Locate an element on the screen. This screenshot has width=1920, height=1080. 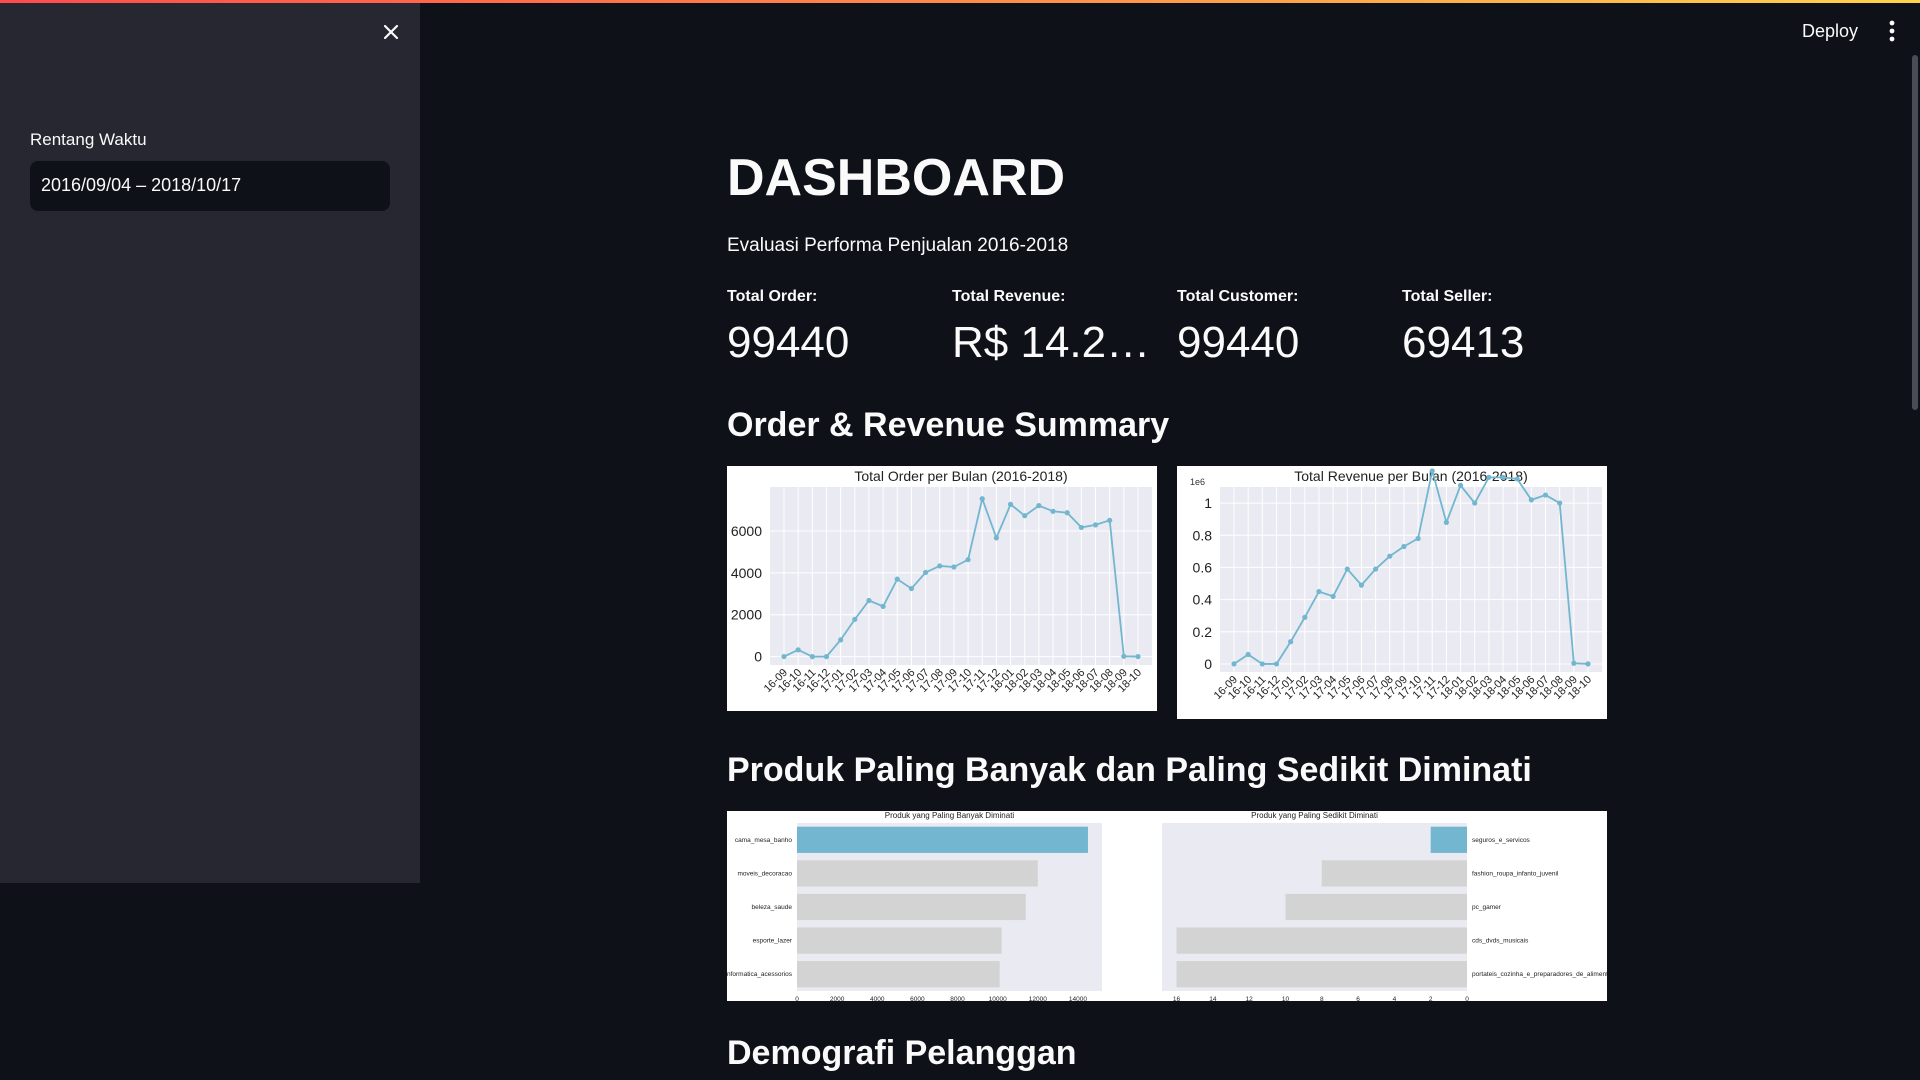
deploy-button: Deploy is located at coordinates (1830, 31).